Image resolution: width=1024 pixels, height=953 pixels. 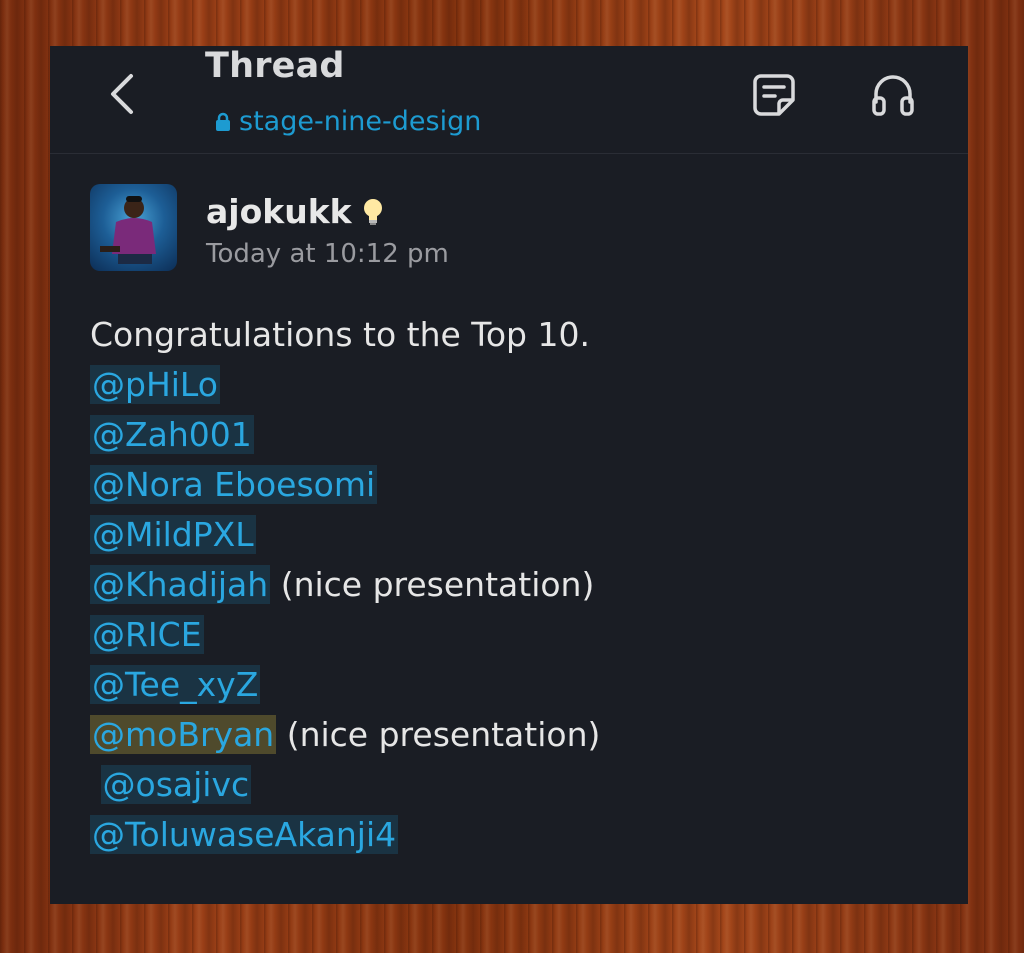 I want to click on user-mention: @Khadijah, so click(x=180, y=584).